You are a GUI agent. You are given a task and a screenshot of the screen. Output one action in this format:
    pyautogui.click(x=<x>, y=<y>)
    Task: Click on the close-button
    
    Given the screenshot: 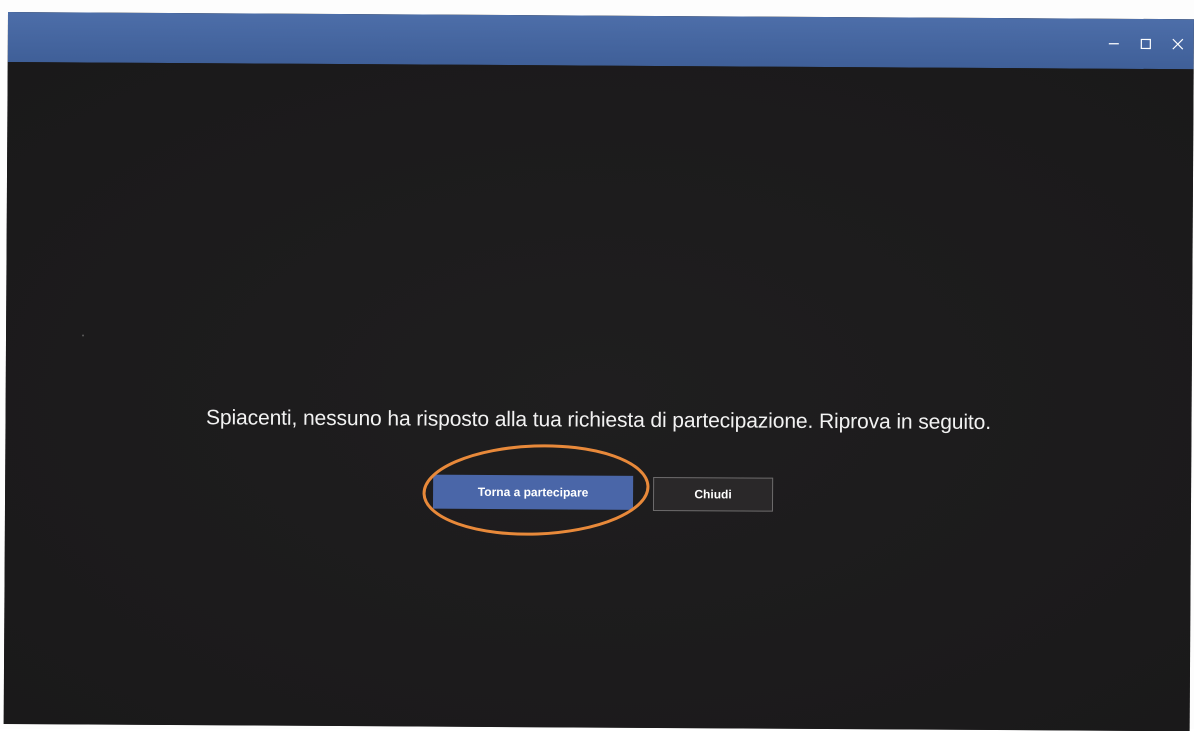 What is the action you would take?
    pyautogui.click(x=1178, y=44)
    